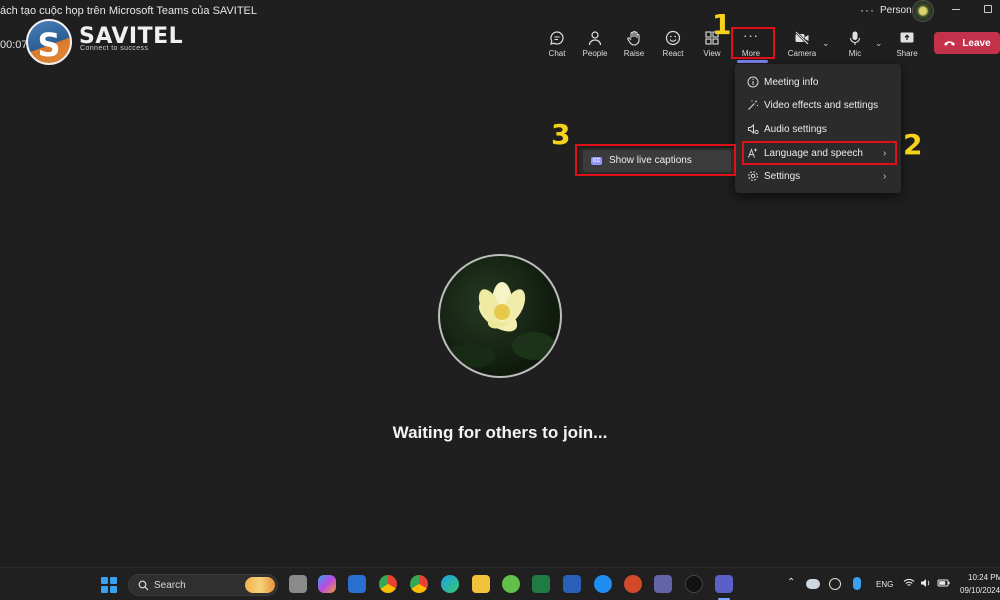  I want to click on share-label: Share, so click(907, 53).